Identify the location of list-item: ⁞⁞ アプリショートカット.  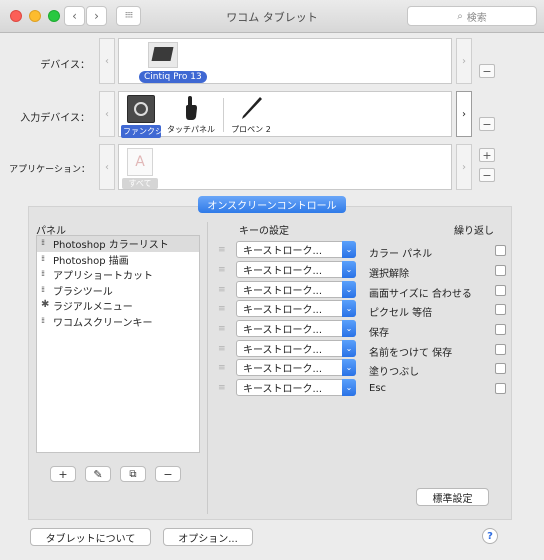
(118, 275).